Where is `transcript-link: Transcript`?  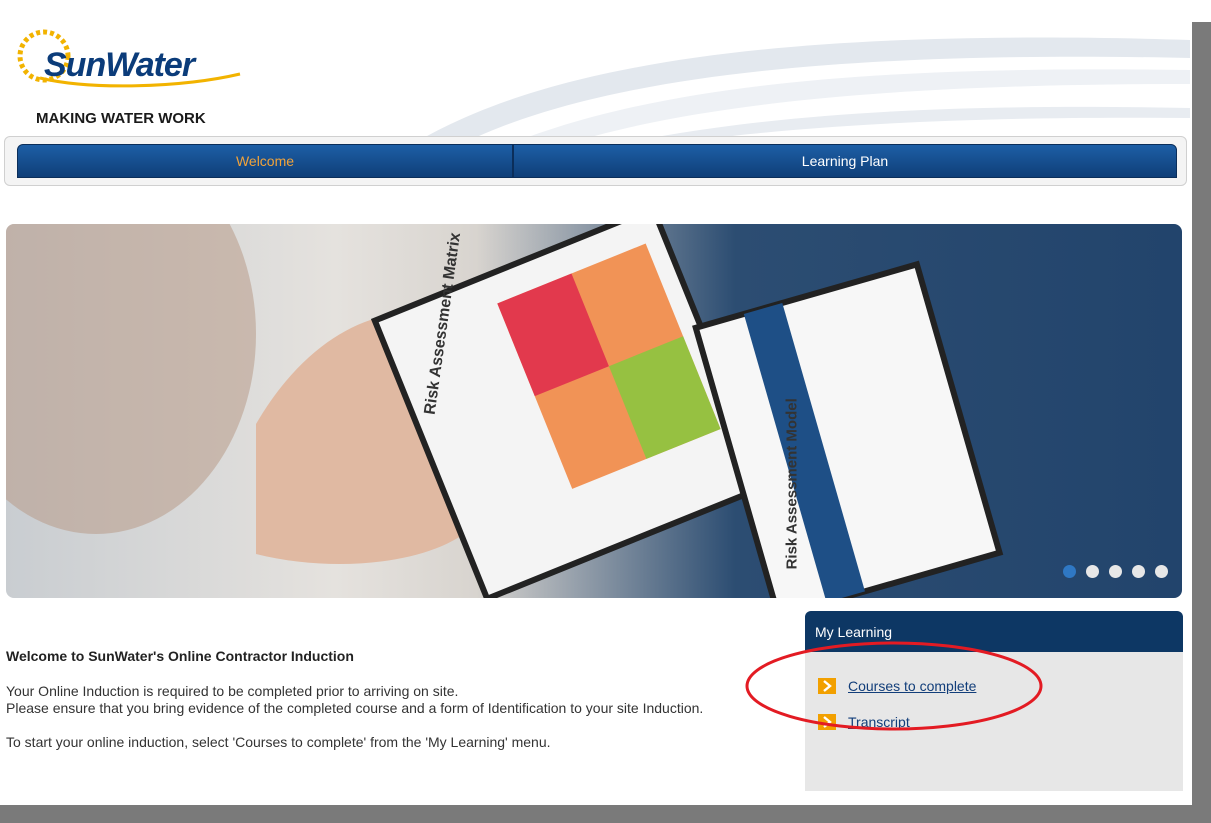 transcript-link: Transcript is located at coordinates (879, 722).